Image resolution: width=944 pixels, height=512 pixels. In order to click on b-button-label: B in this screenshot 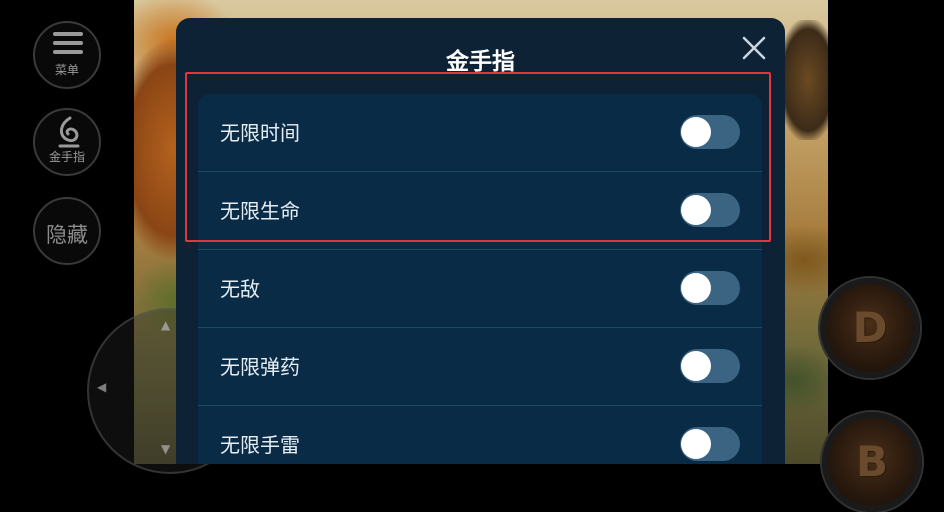, I will do `click(871, 461)`.